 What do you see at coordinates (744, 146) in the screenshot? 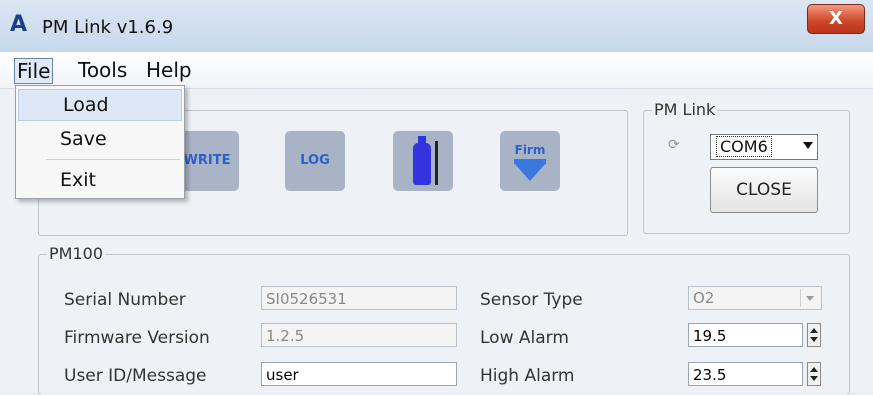
I see `com-port-value: COM6` at bounding box center [744, 146].